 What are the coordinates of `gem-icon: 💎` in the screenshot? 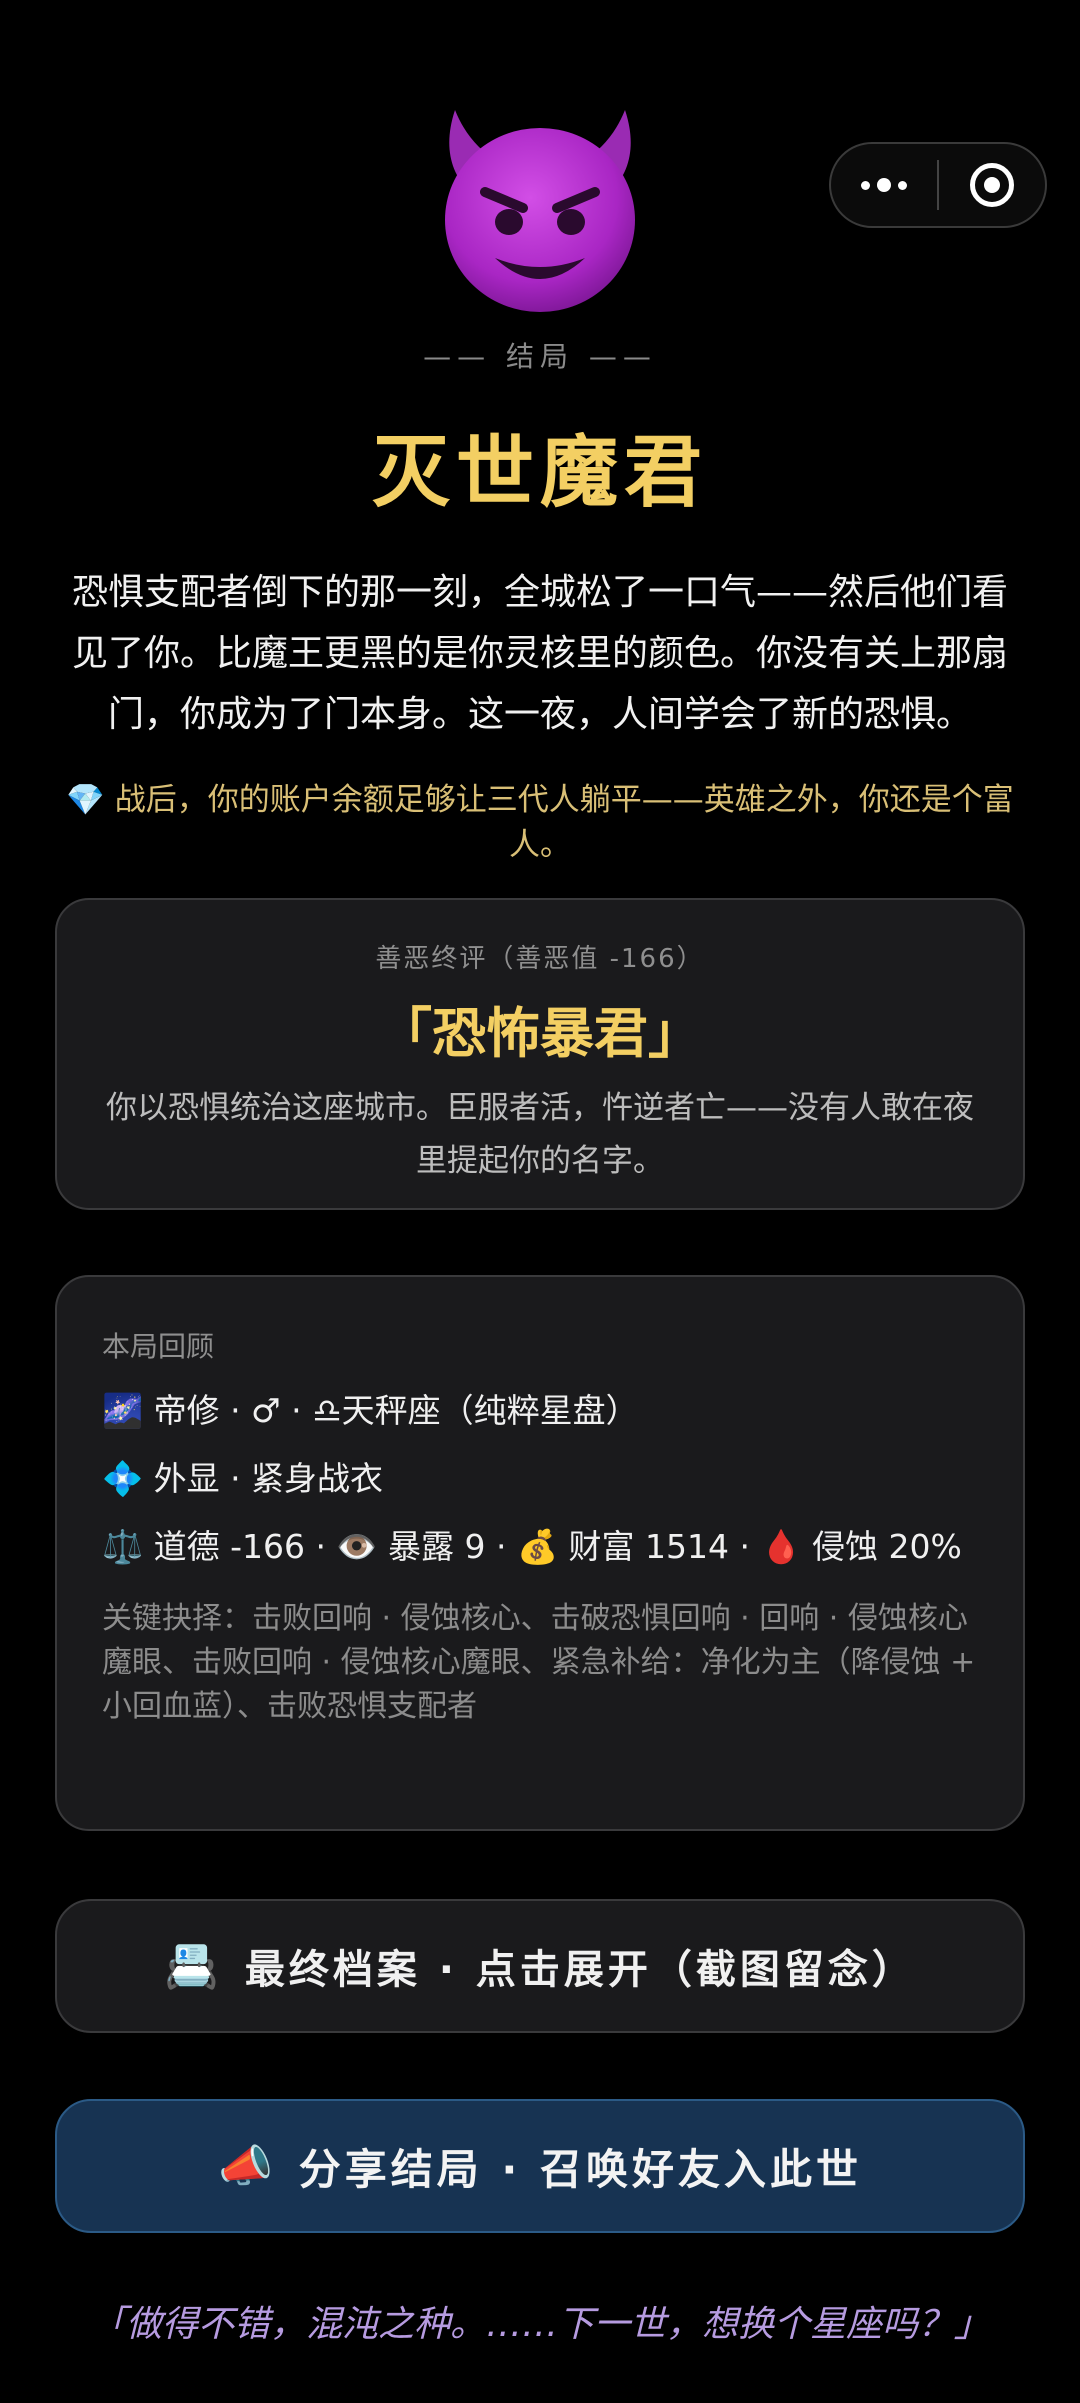 It's located at (85, 800).